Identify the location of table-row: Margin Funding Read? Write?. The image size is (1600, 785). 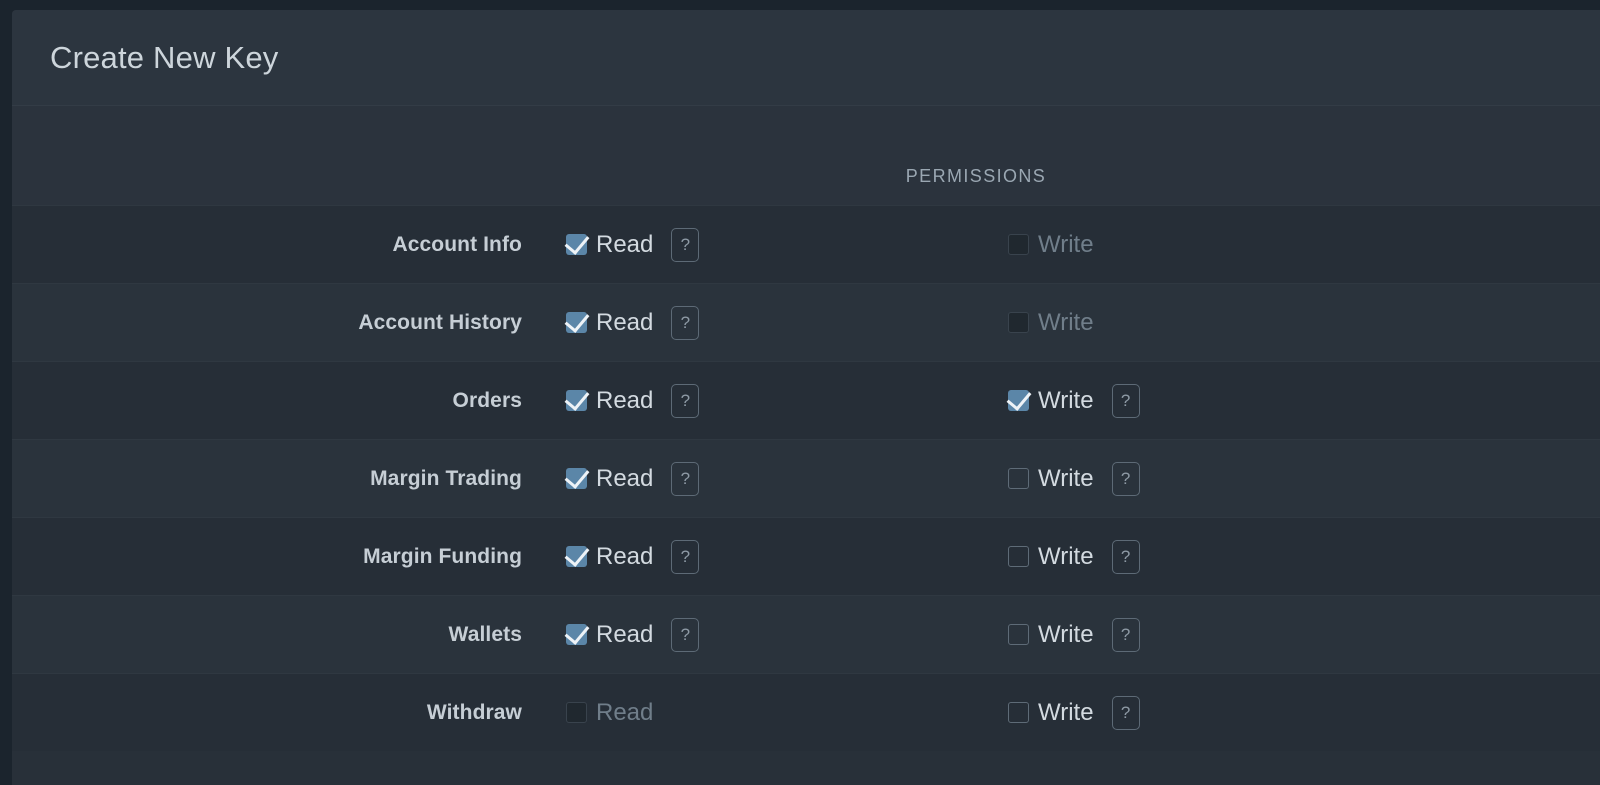
(806, 556).